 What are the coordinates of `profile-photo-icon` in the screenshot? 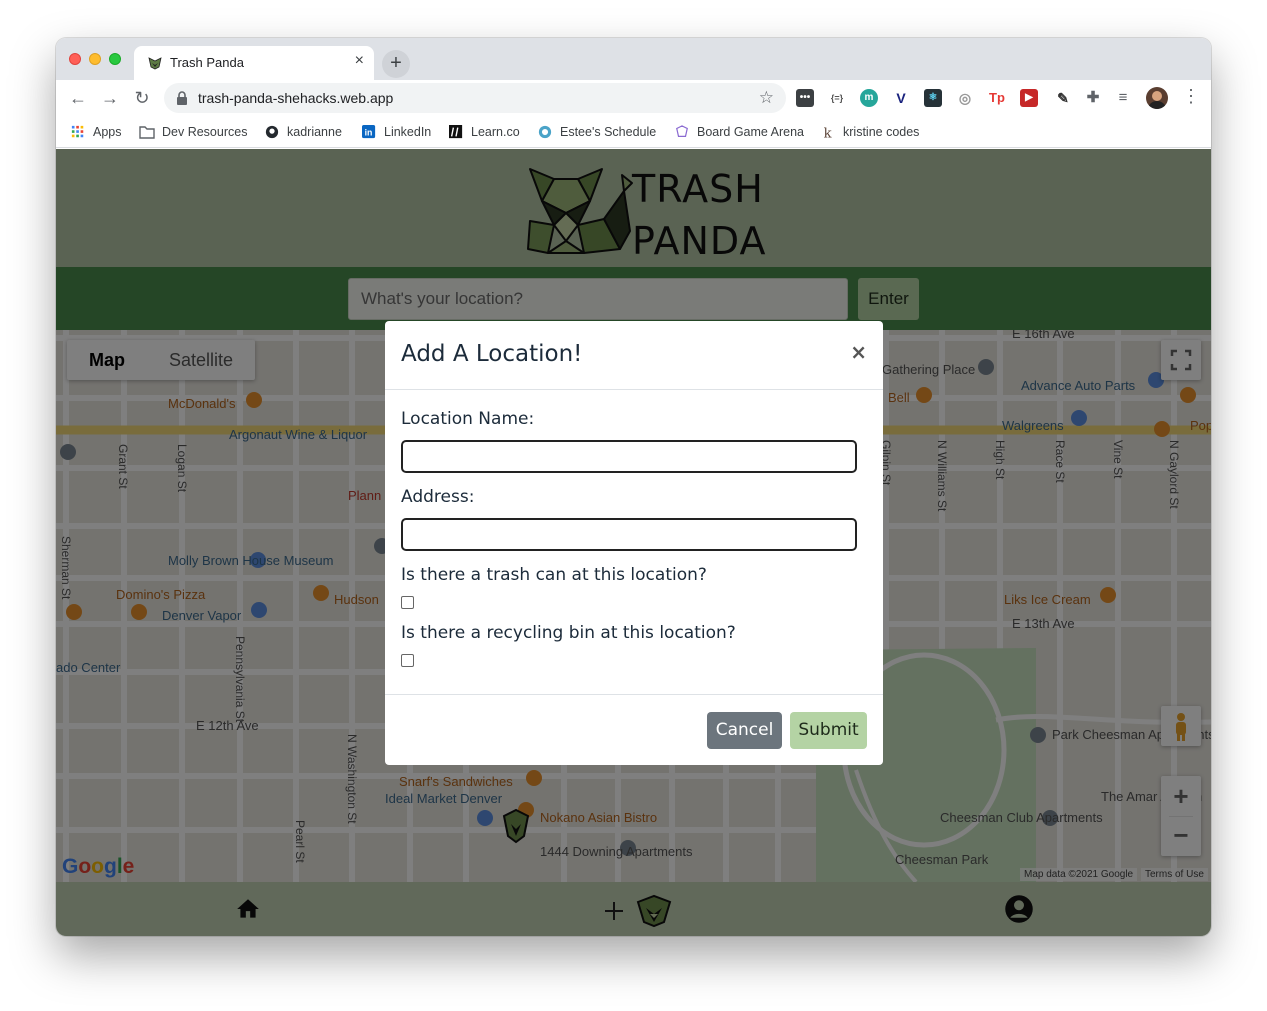 It's located at (1157, 100).